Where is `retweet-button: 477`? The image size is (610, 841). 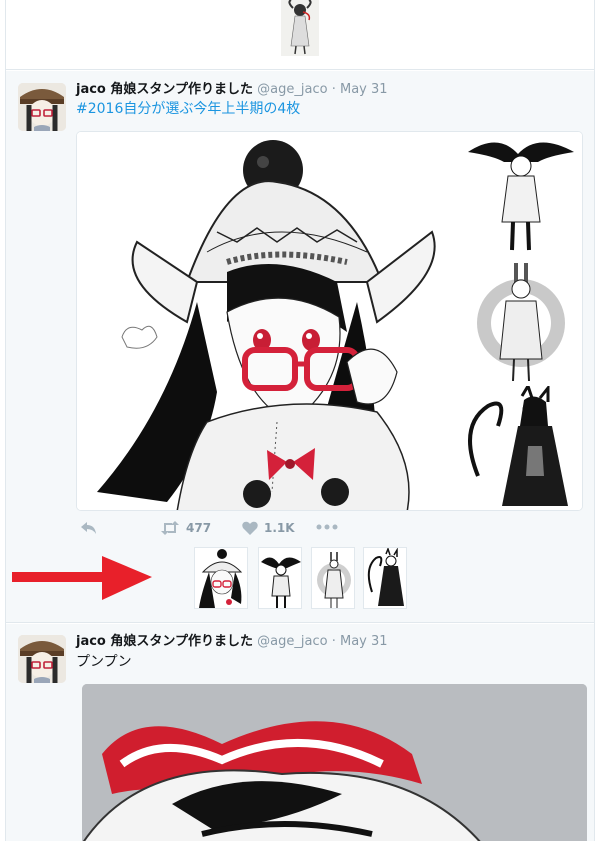
retweet-button: 477 is located at coordinates (185, 528).